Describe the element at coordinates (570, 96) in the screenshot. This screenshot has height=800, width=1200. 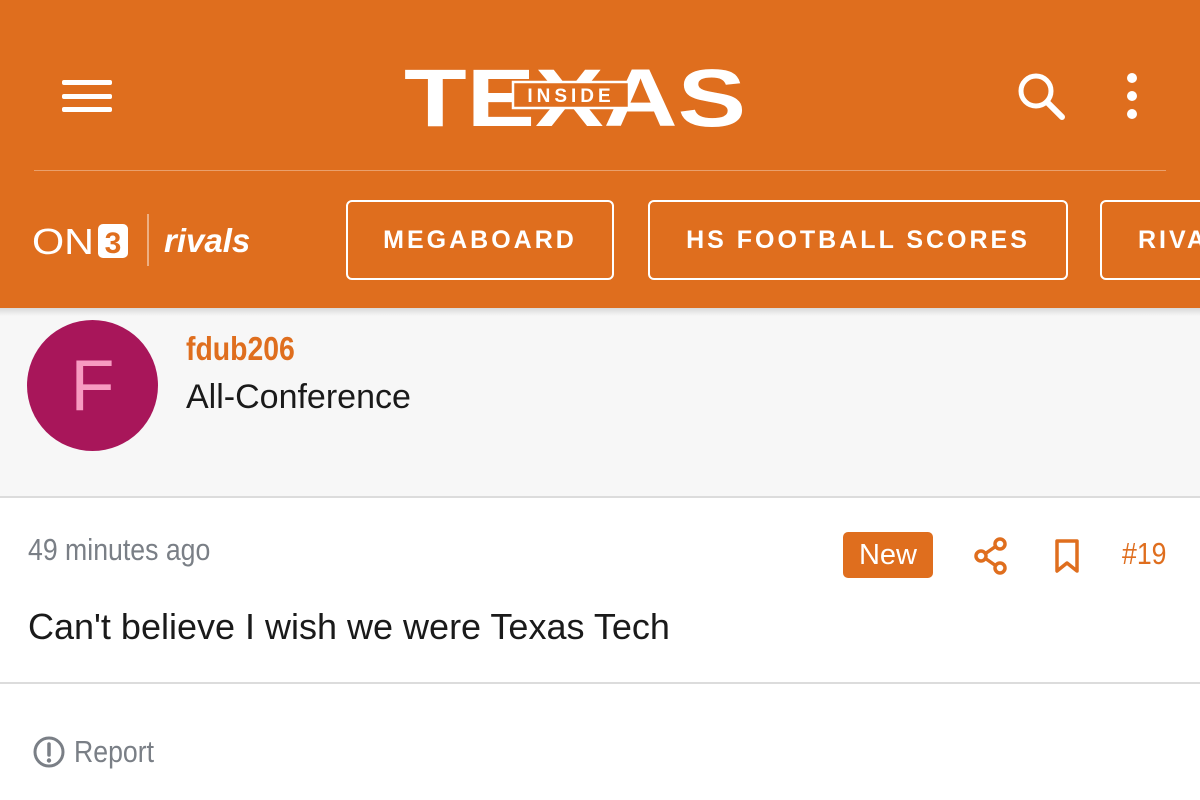
I see `logo-tag-text: INSIDE` at that location.